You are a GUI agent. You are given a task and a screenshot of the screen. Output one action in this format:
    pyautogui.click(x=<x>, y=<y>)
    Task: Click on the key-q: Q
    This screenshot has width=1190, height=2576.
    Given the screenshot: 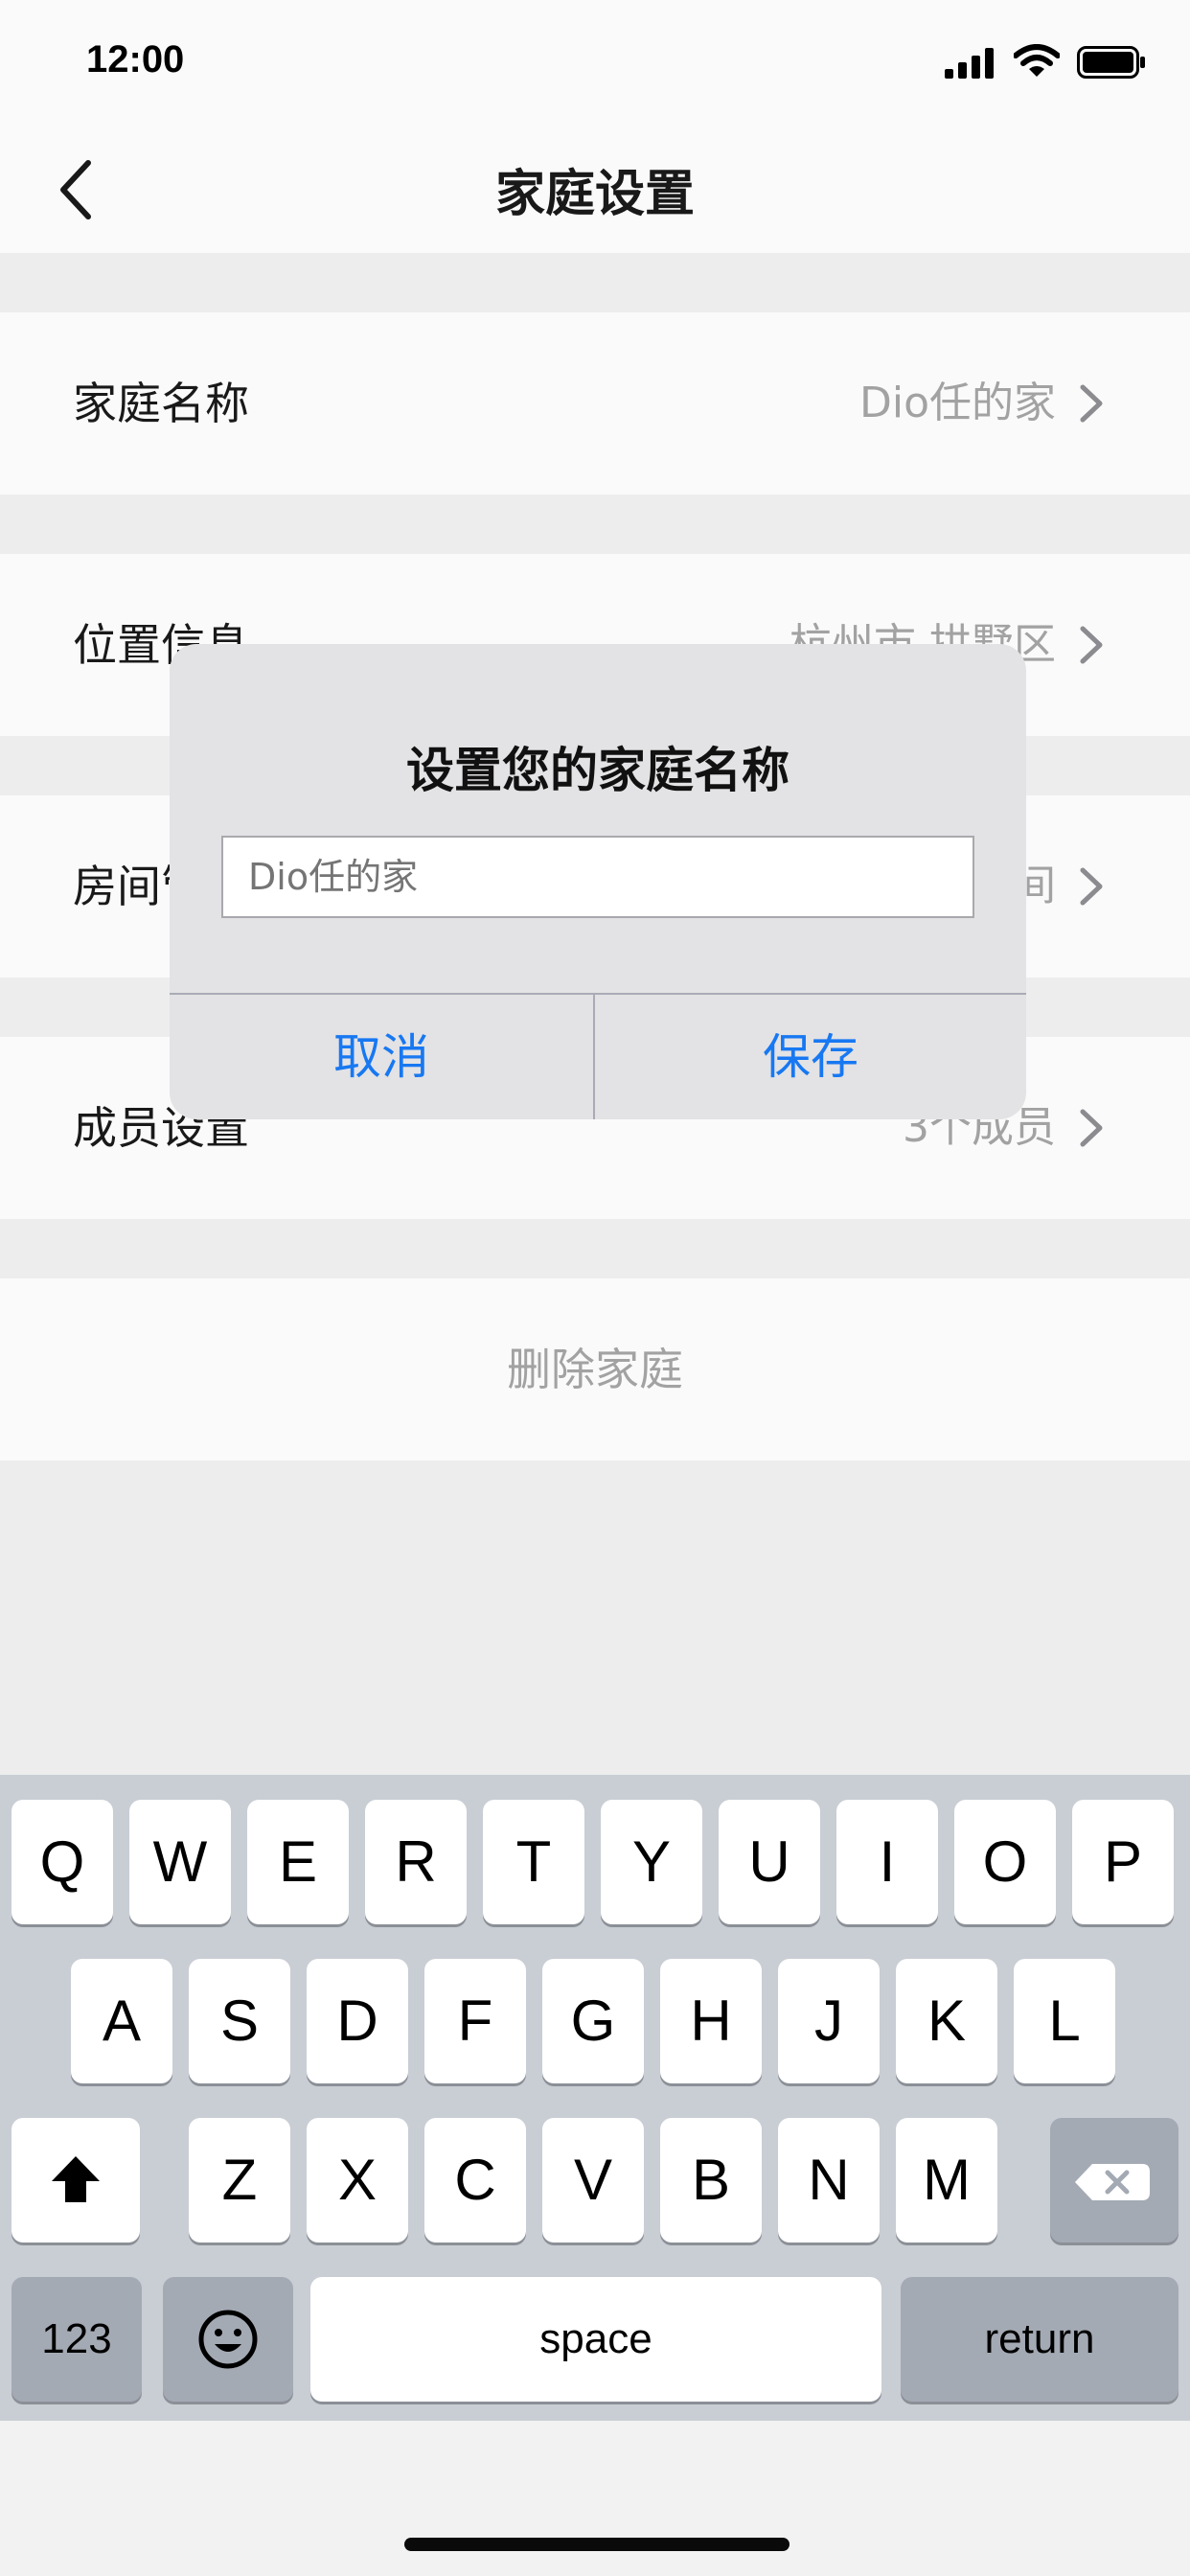 What is the action you would take?
    pyautogui.click(x=62, y=1862)
    